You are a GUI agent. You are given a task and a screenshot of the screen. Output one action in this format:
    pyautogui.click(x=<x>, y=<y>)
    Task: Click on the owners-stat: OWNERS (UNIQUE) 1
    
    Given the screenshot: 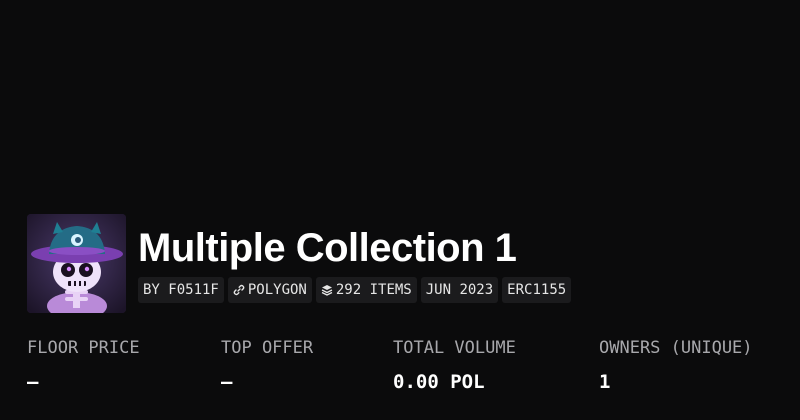 What is the action you would take?
    pyautogui.click(x=676, y=365)
    